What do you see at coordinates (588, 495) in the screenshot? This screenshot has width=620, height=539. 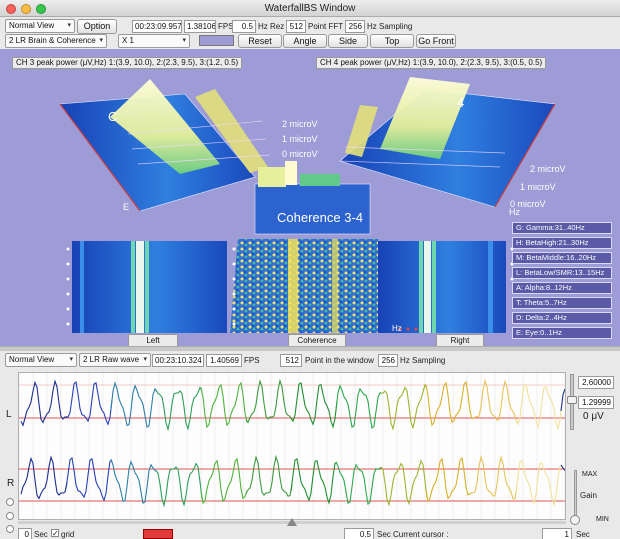 I see `gain-label: Gain` at bounding box center [588, 495].